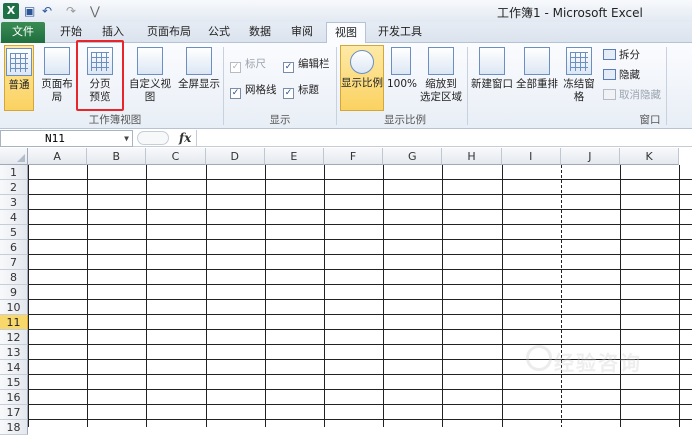  What do you see at coordinates (308, 90) in the screenshot?
I see `headings-label: 标题` at bounding box center [308, 90].